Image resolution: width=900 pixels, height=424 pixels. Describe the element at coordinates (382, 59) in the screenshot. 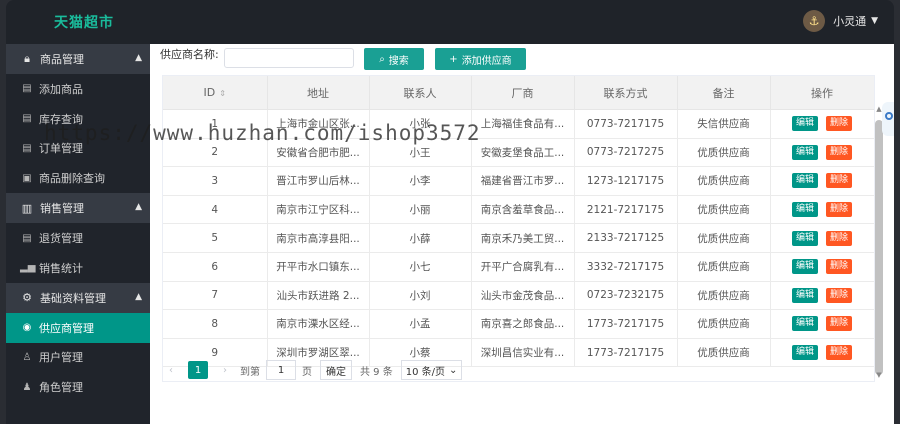

I see `search-icon: ⌕` at that location.